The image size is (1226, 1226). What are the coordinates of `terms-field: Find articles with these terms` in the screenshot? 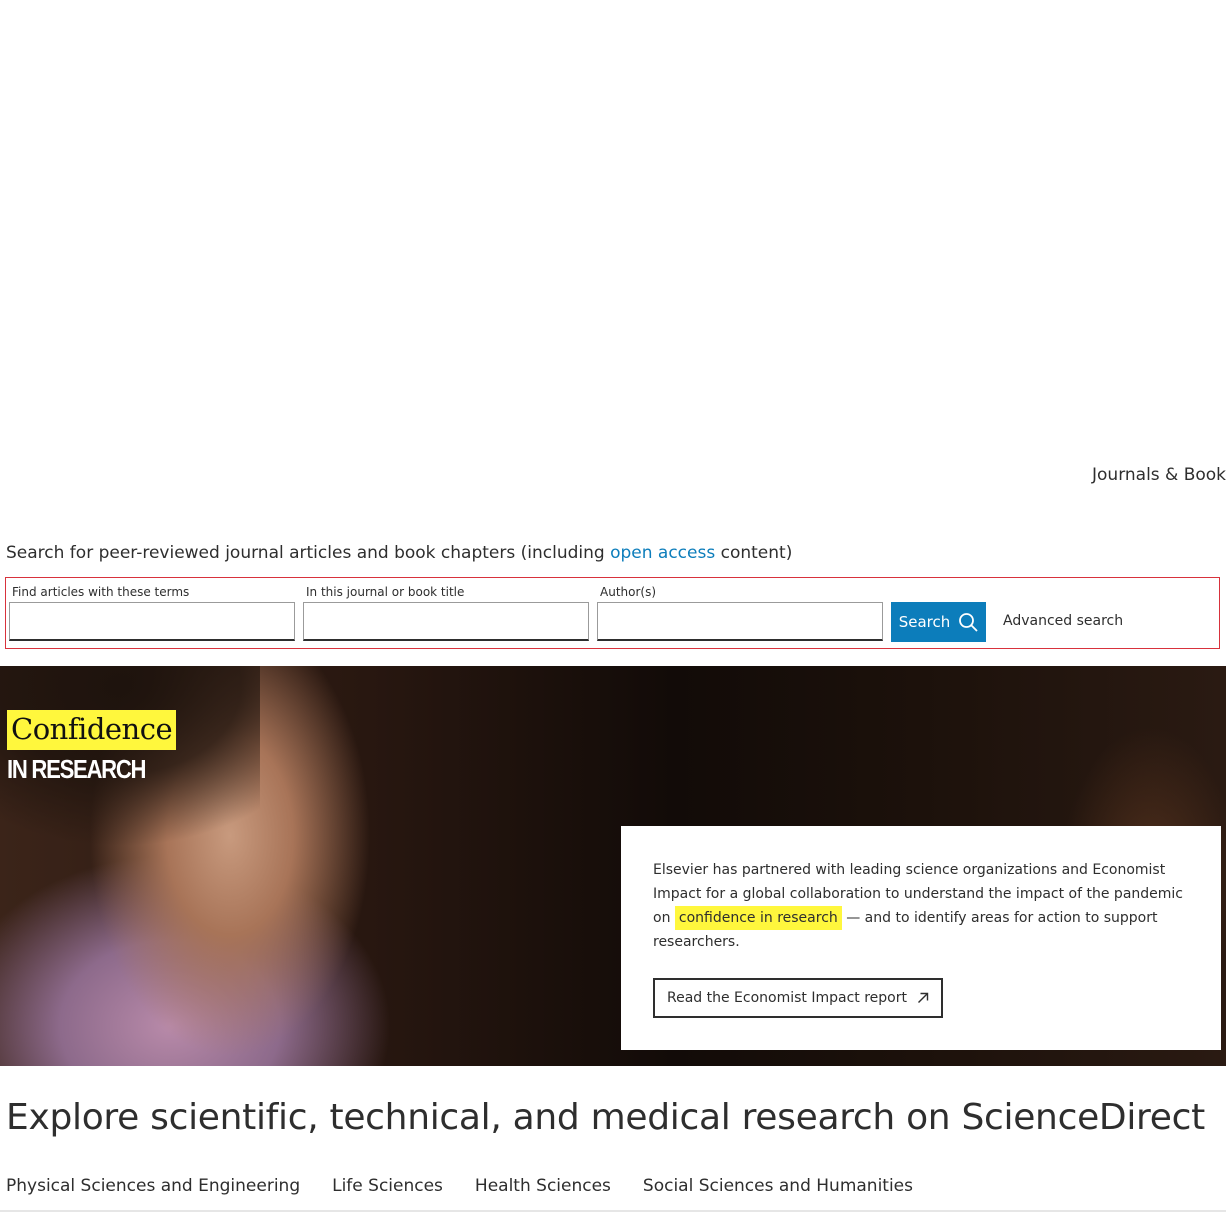 It's located at (152, 612).